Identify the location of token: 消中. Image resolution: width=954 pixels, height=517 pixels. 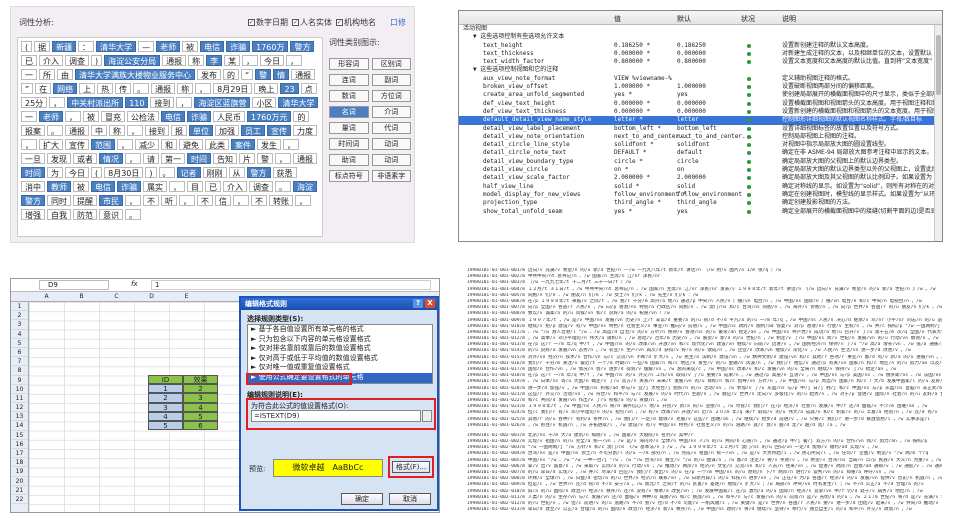
(33, 186).